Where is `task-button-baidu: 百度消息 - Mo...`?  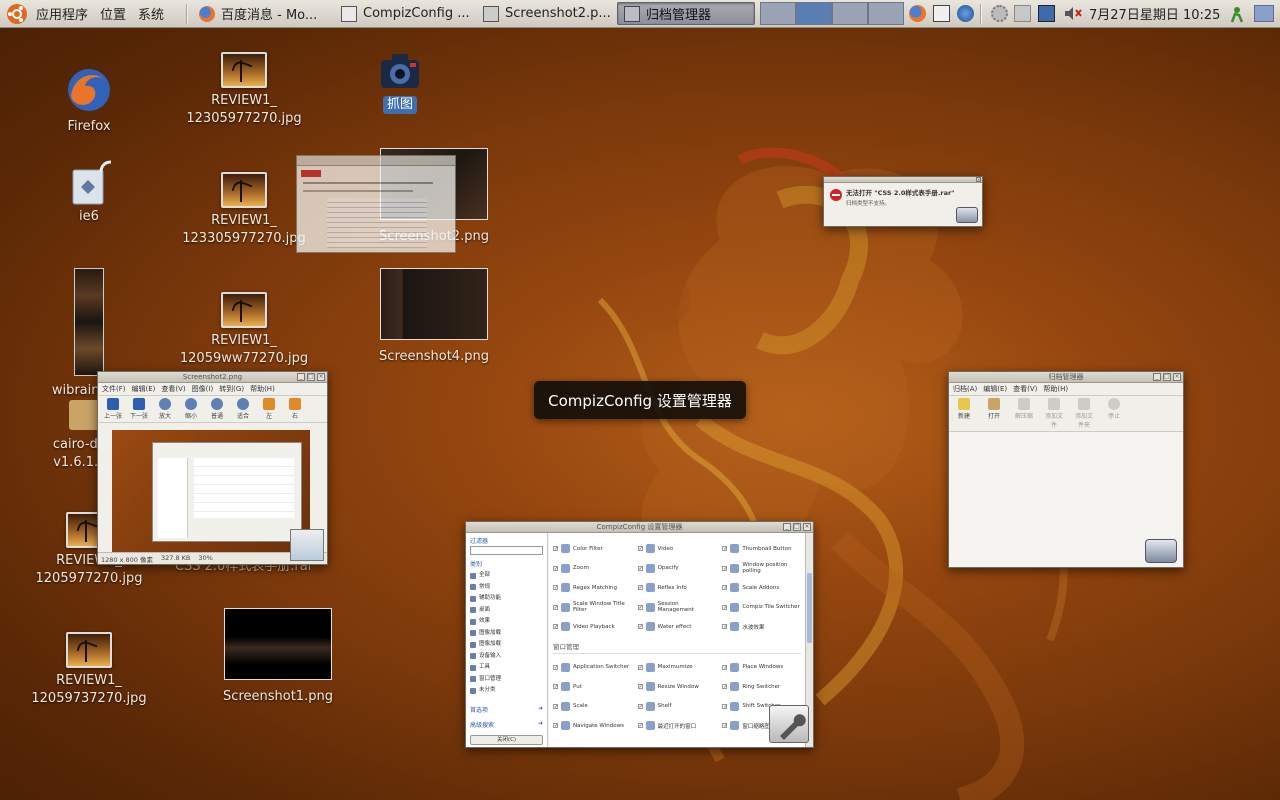
task-button-baidu: 百度消息 - Mo... is located at coordinates (261, 13).